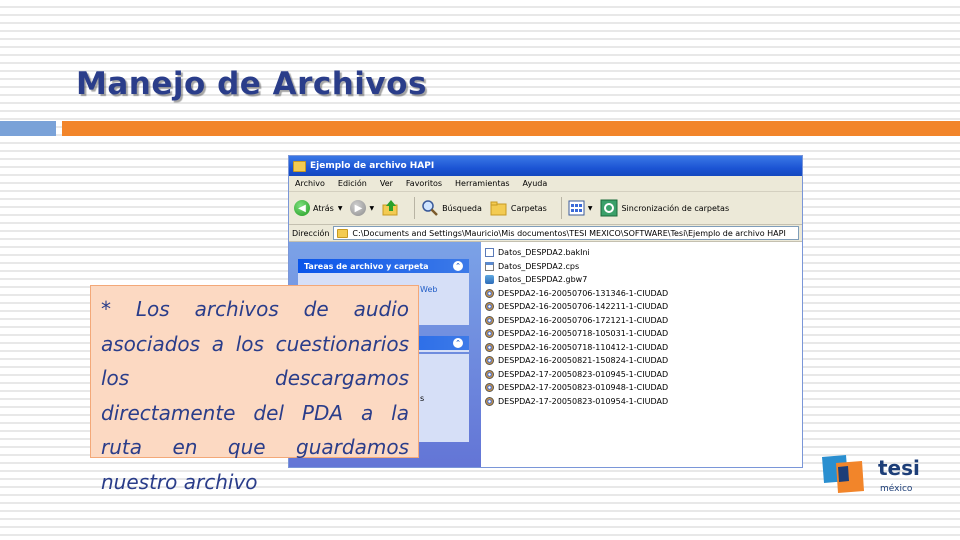  Describe the element at coordinates (583, 320) in the screenshot. I see `file-name: DESPDA2-16-20050706-172121-1-CIUDAD` at that location.